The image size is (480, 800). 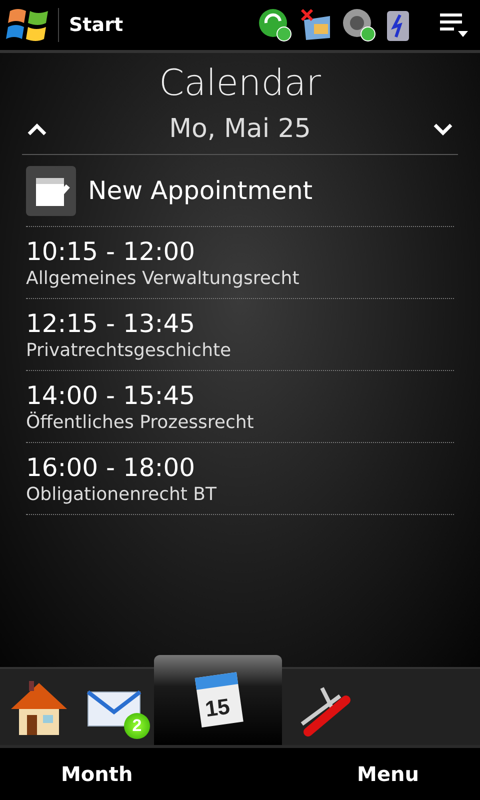 I want to click on appointment-subject: Allgemeines Verwaltungsrecht, so click(x=163, y=278).